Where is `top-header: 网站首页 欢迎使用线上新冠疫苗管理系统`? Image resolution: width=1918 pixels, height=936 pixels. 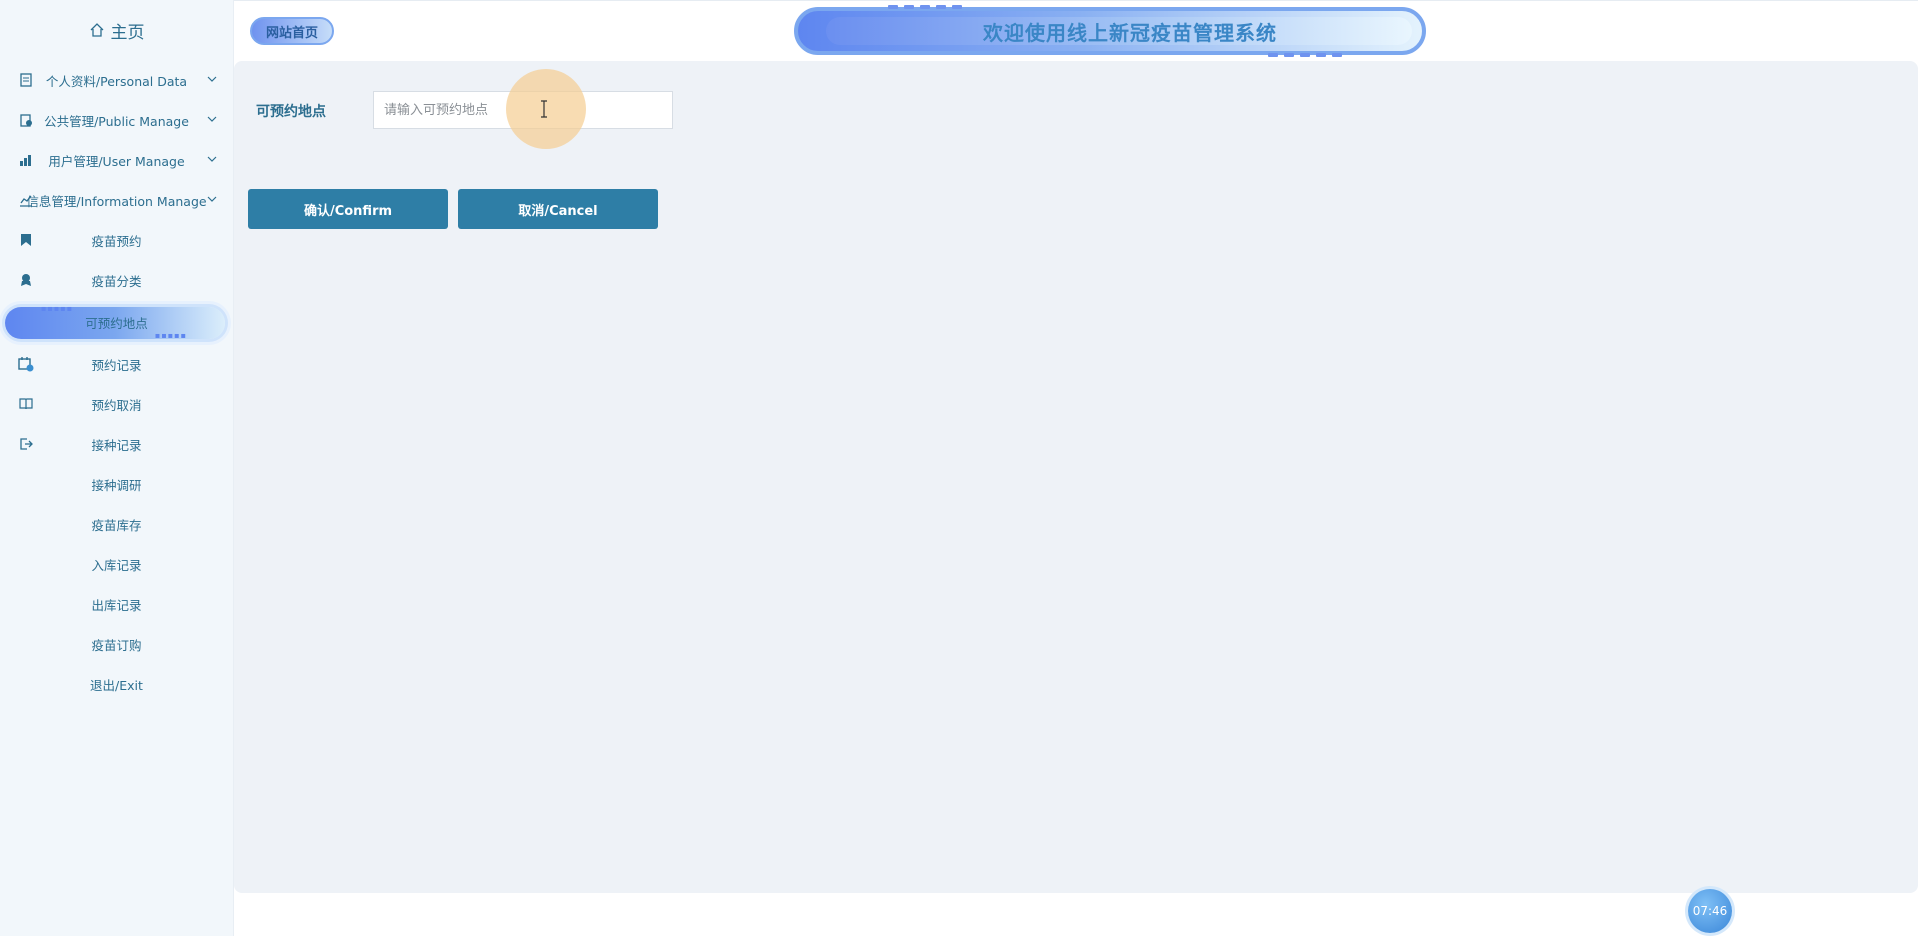 top-header: 网站首页 欢迎使用线上新冠疫苗管理系统 is located at coordinates (1076, 30).